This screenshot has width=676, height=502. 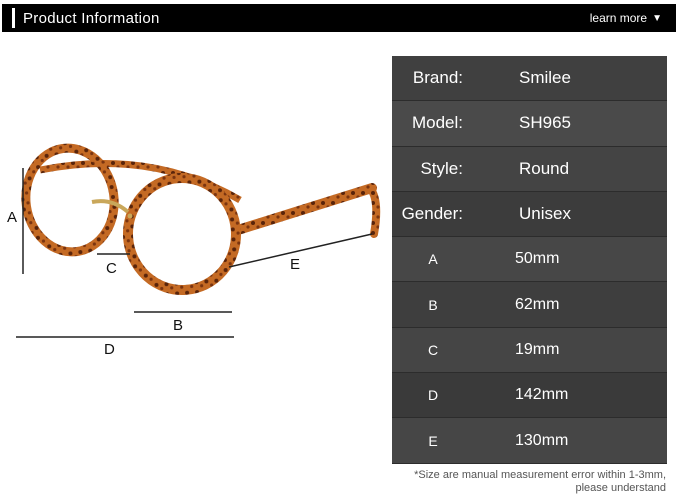 What do you see at coordinates (339, 18) in the screenshot?
I see `section-header: Product Information learn more ▼` at bounding box center [339, 18].